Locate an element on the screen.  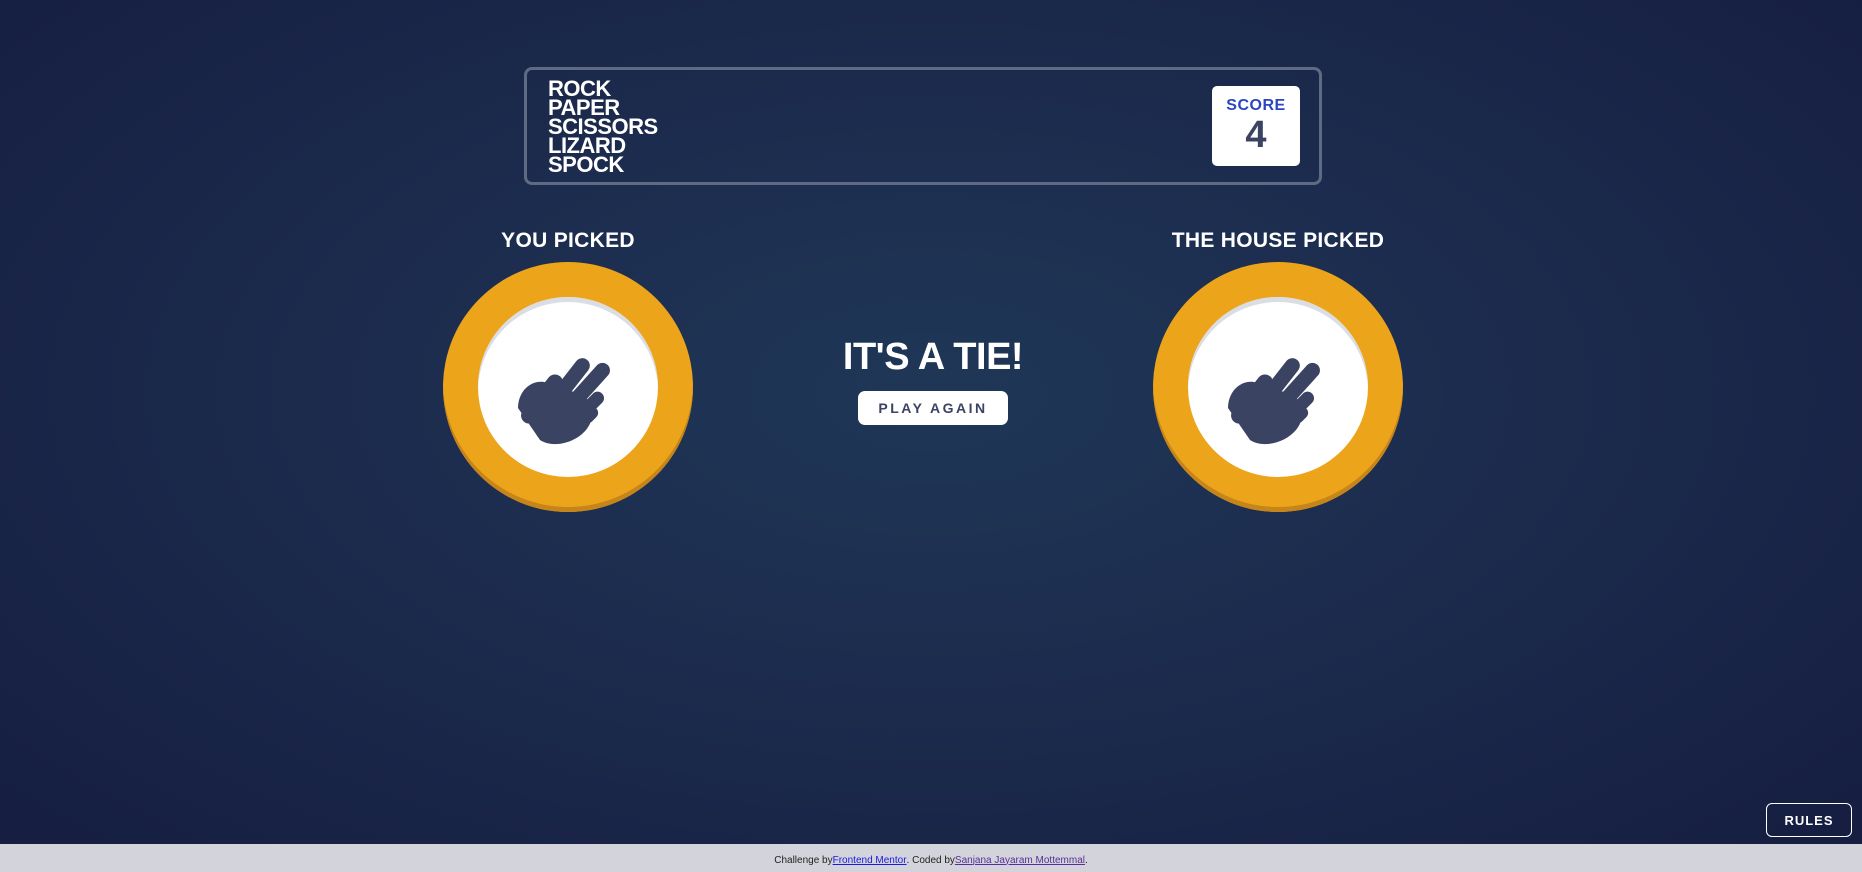
author-link: Sanjana Jayaram Mottemmal is located at coordinates (1020, 860).